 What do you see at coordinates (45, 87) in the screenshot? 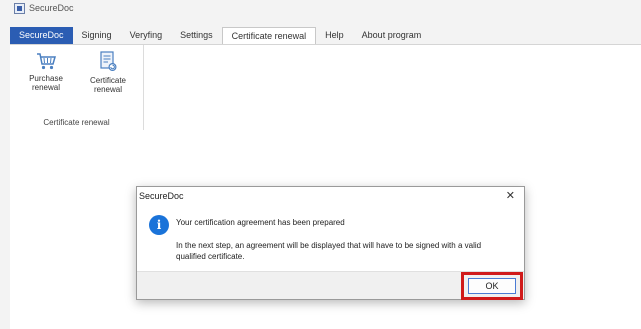
I see `purchase-renewal-line2: renewal` at bounding box center [45, 87].